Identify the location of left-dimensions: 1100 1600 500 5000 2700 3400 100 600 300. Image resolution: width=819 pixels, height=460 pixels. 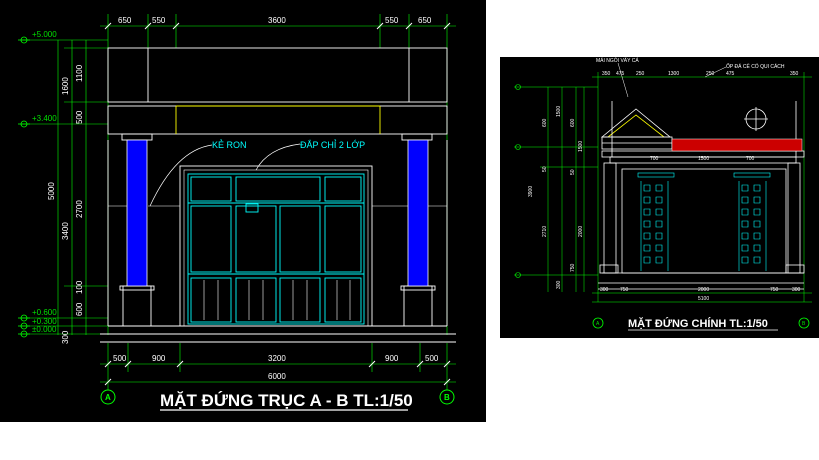
(65, 204).